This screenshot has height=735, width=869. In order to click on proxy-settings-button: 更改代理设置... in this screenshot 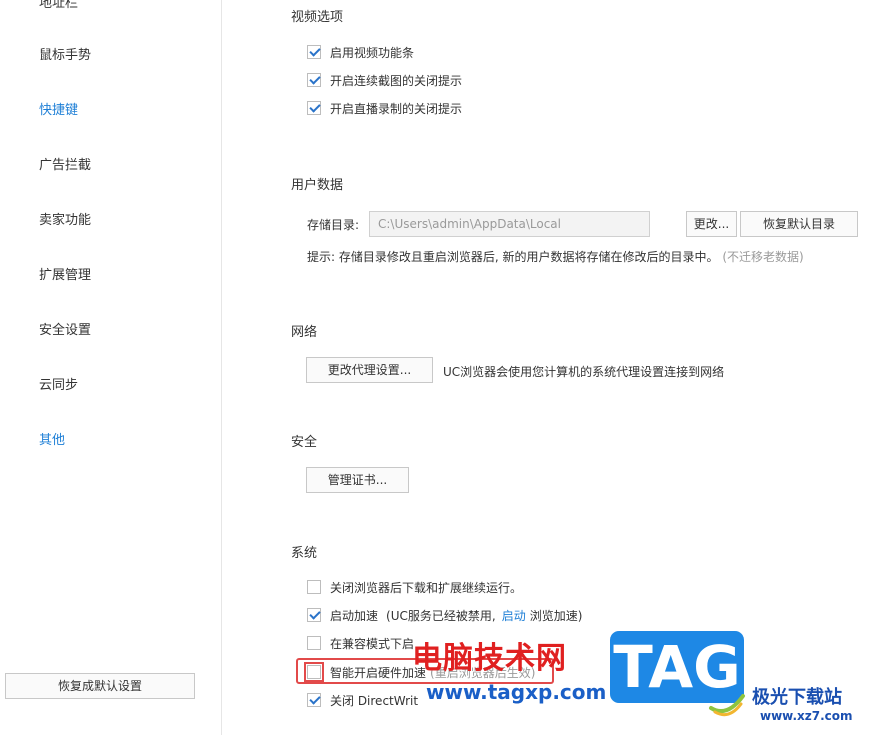, I will do `click(369, 370)`.